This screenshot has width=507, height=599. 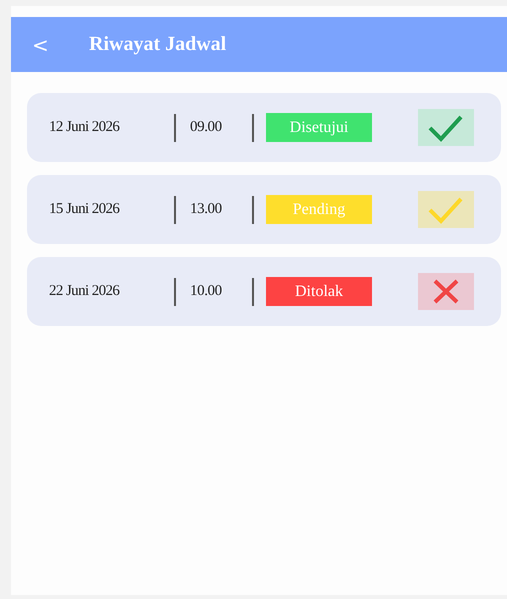 What do you see at coordinates (60, 44) in the screenshot?
I see `back-button: <` at bounding box center [60, 44].